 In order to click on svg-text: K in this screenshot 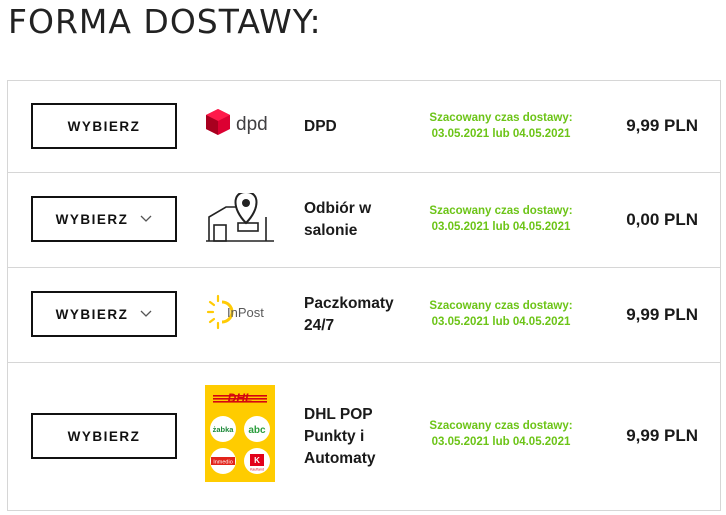, I will do `click(257, 460)`.